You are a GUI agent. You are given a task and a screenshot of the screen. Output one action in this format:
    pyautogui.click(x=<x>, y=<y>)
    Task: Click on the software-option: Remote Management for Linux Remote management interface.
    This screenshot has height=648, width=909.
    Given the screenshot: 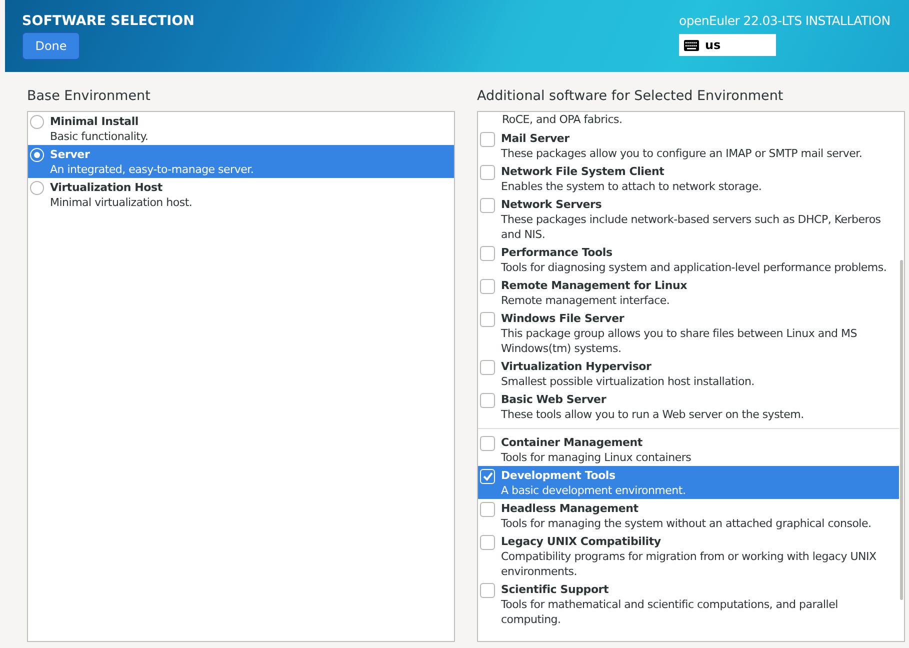 What is the action you would take?
    pyautogui.click(x=688, y=292)
    